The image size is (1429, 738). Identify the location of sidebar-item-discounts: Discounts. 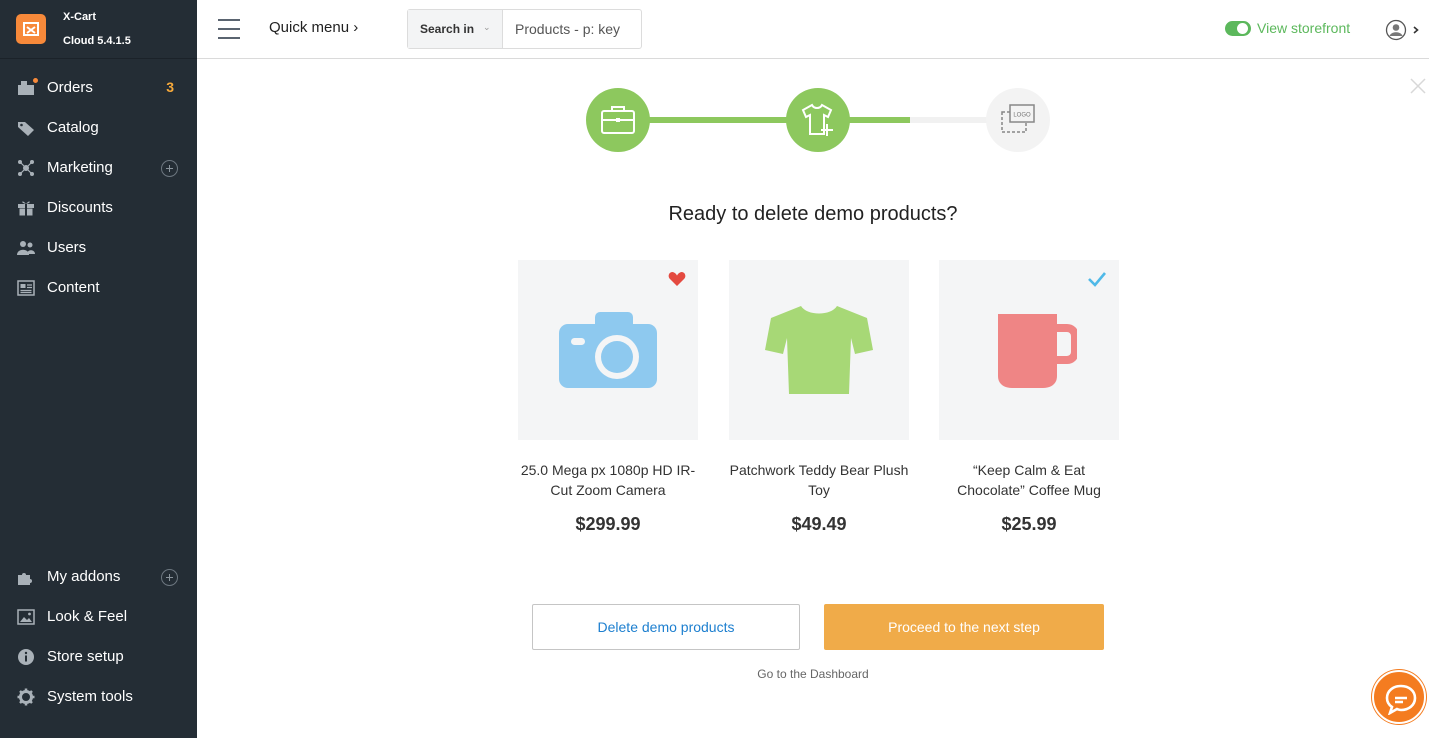
(98, 208).